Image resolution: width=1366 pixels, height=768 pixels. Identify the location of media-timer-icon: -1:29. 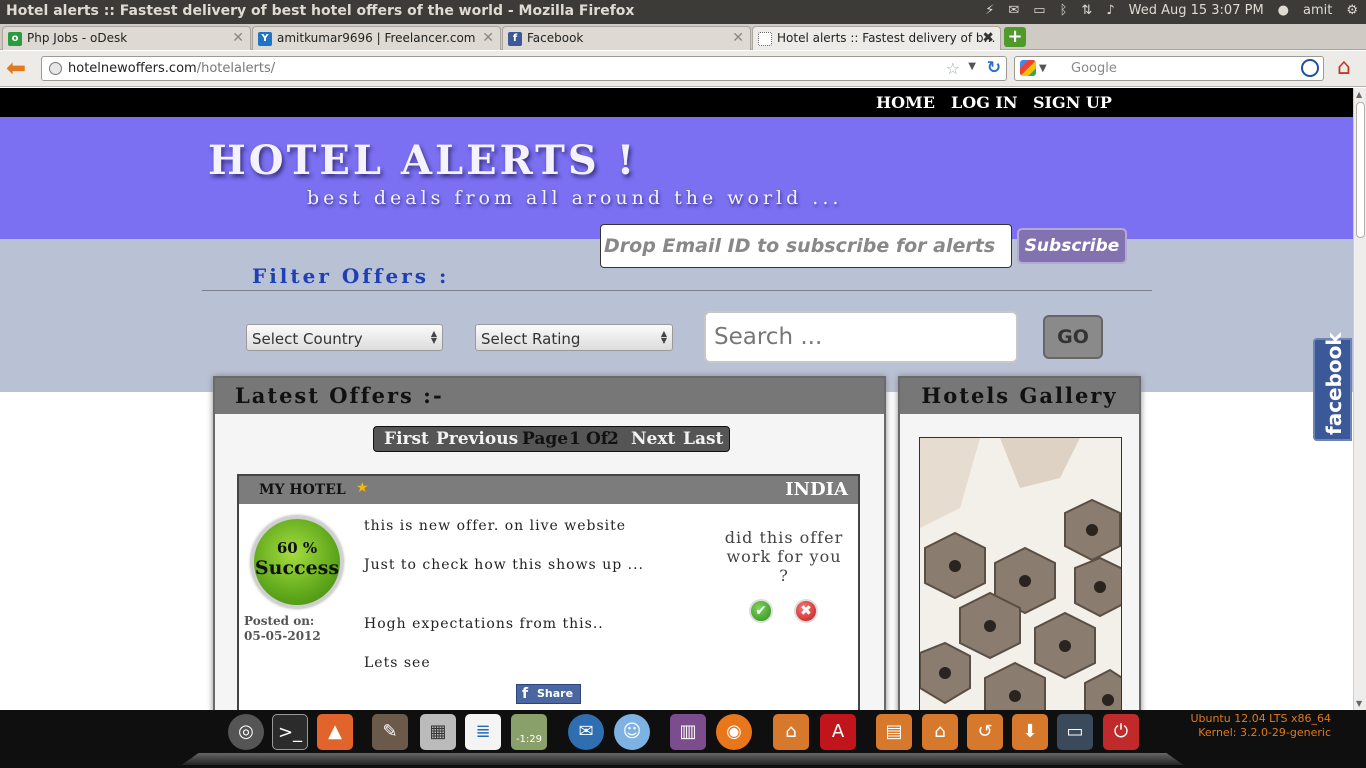
(529, 732).